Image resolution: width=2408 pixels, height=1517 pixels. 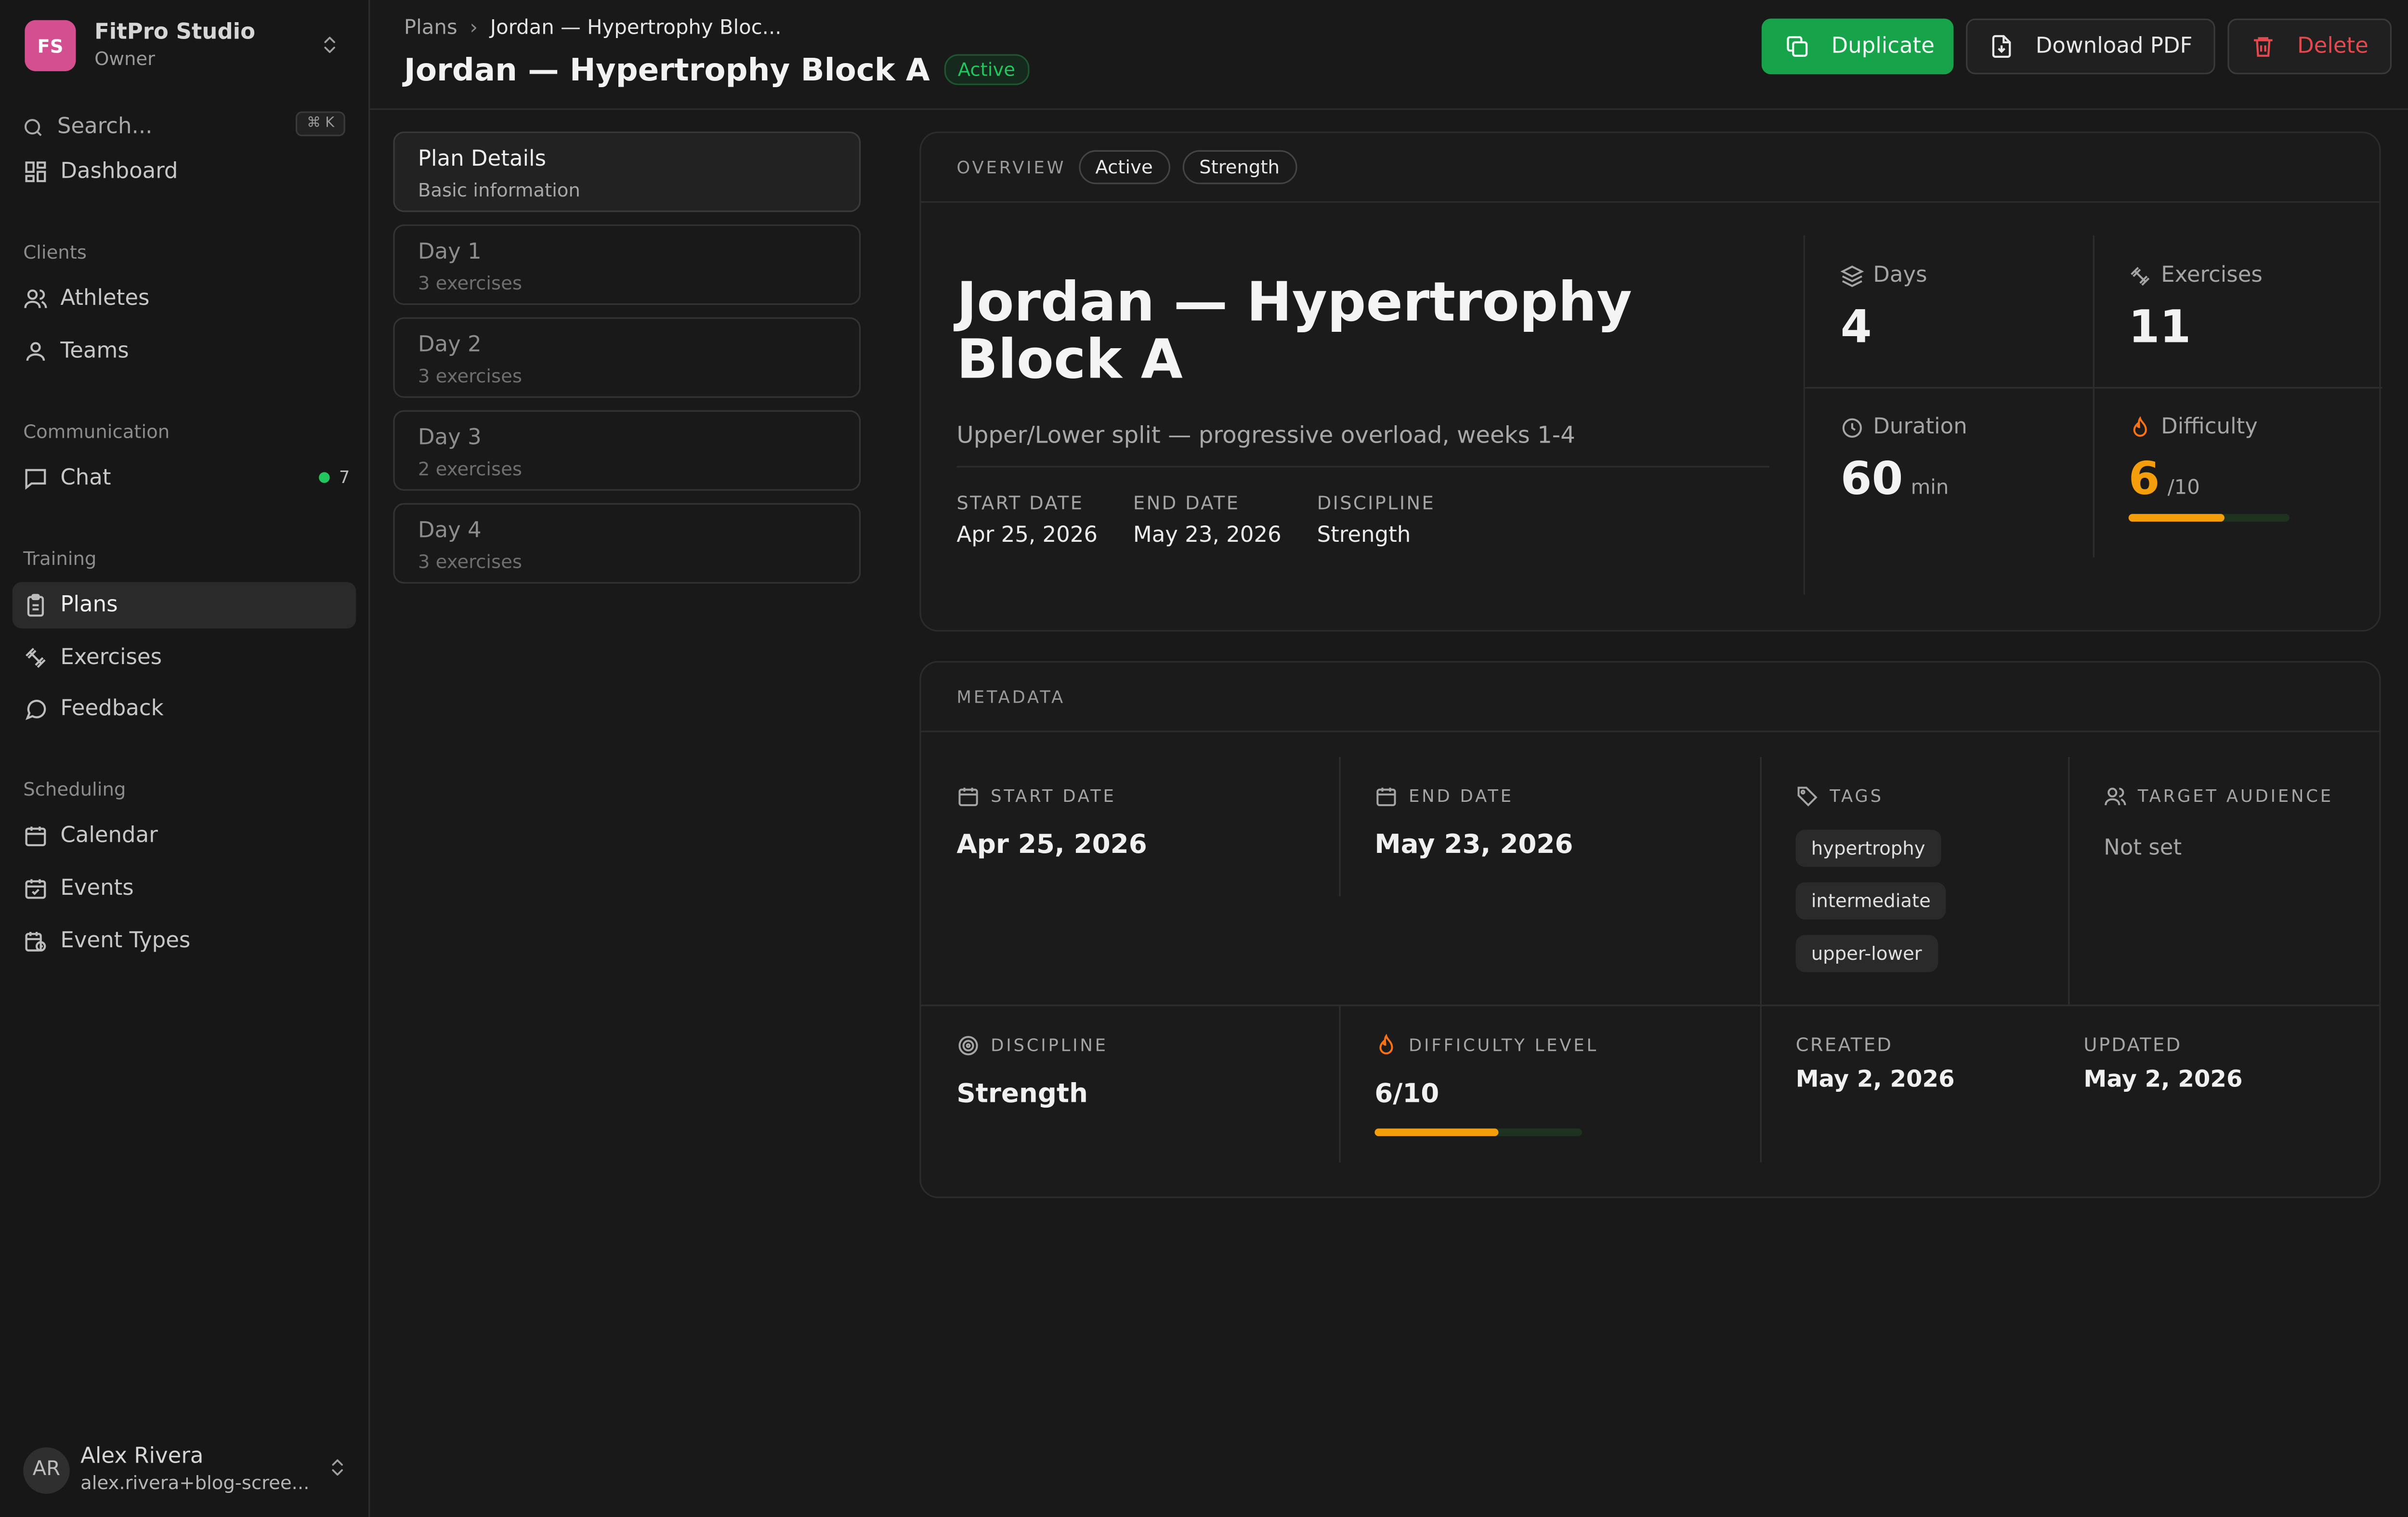 What do you see at coordinates (89, 605) in the screenshot?
I see `sidebar-item-label: Plans` at bounding box center [89, 605].